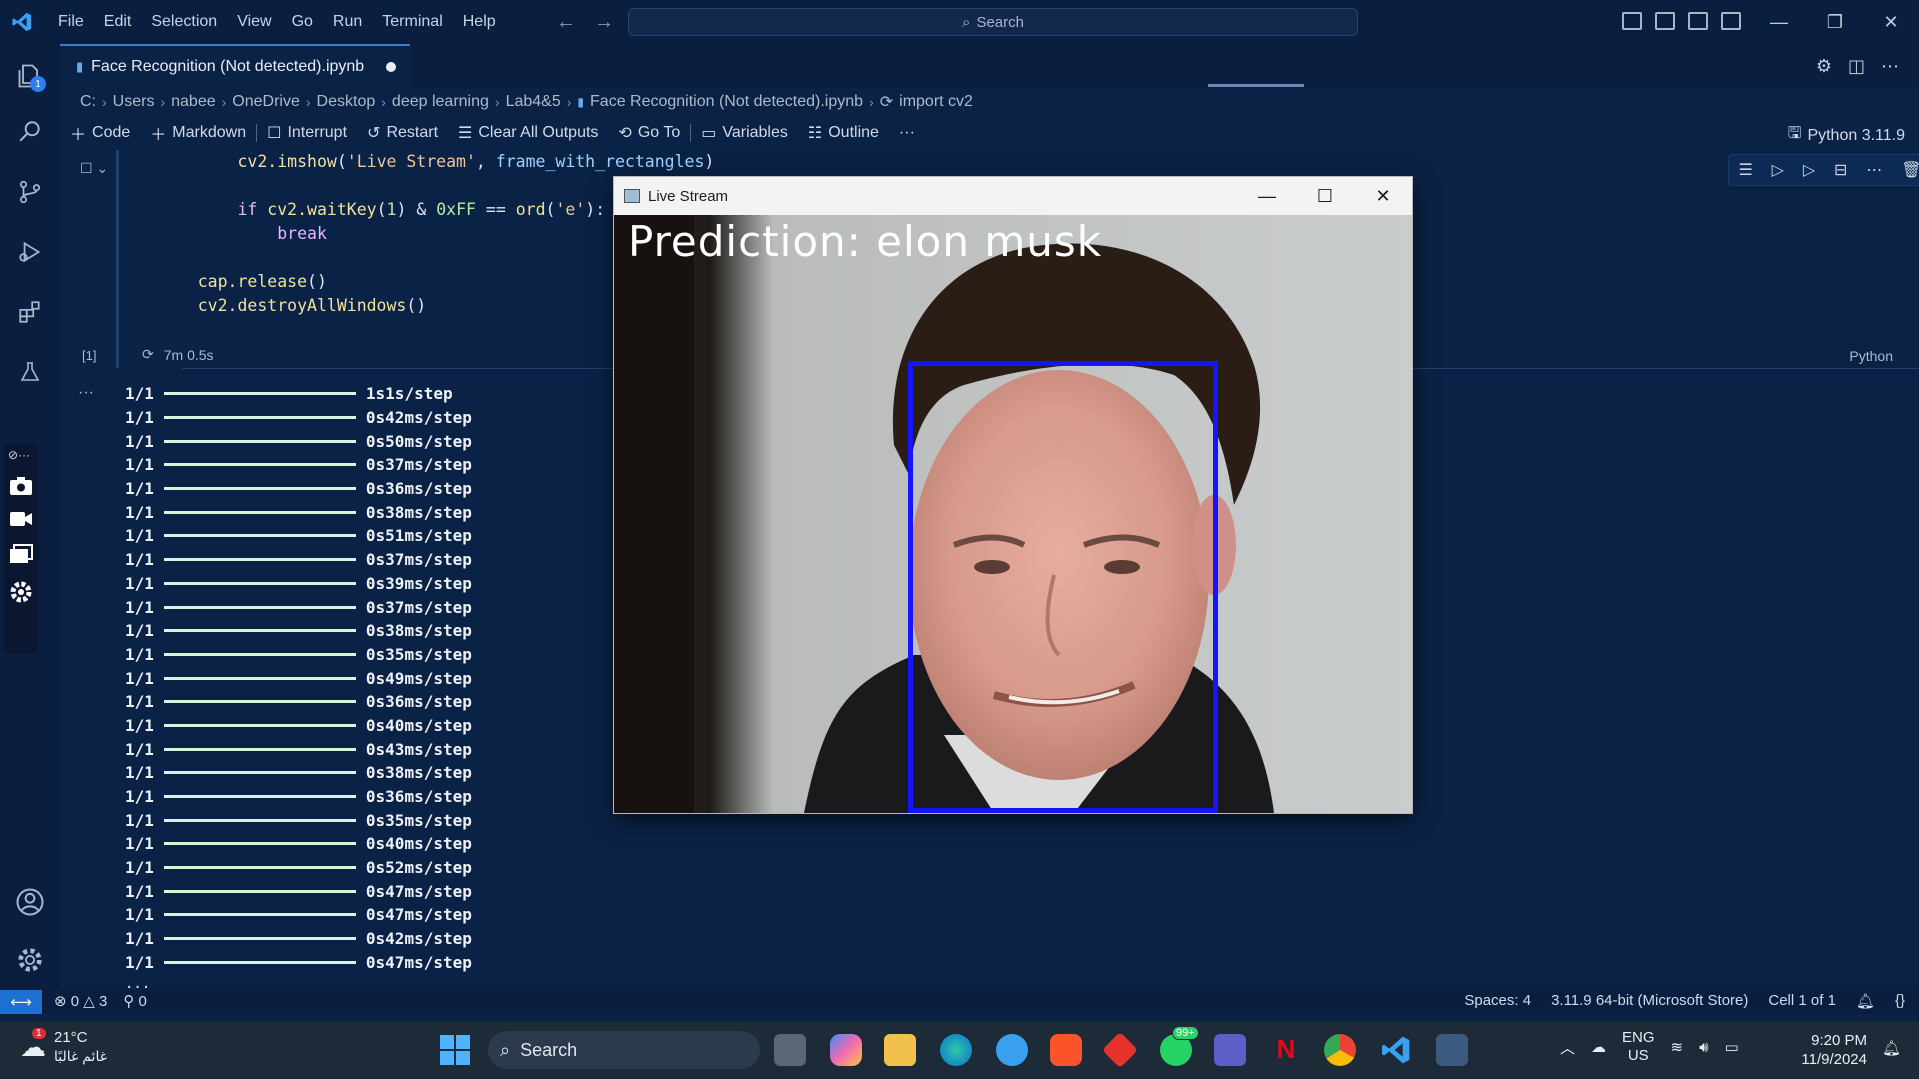 The image size is (1919, 1079). I want to click on maximize-icon: ☐, so click(1325, 196).